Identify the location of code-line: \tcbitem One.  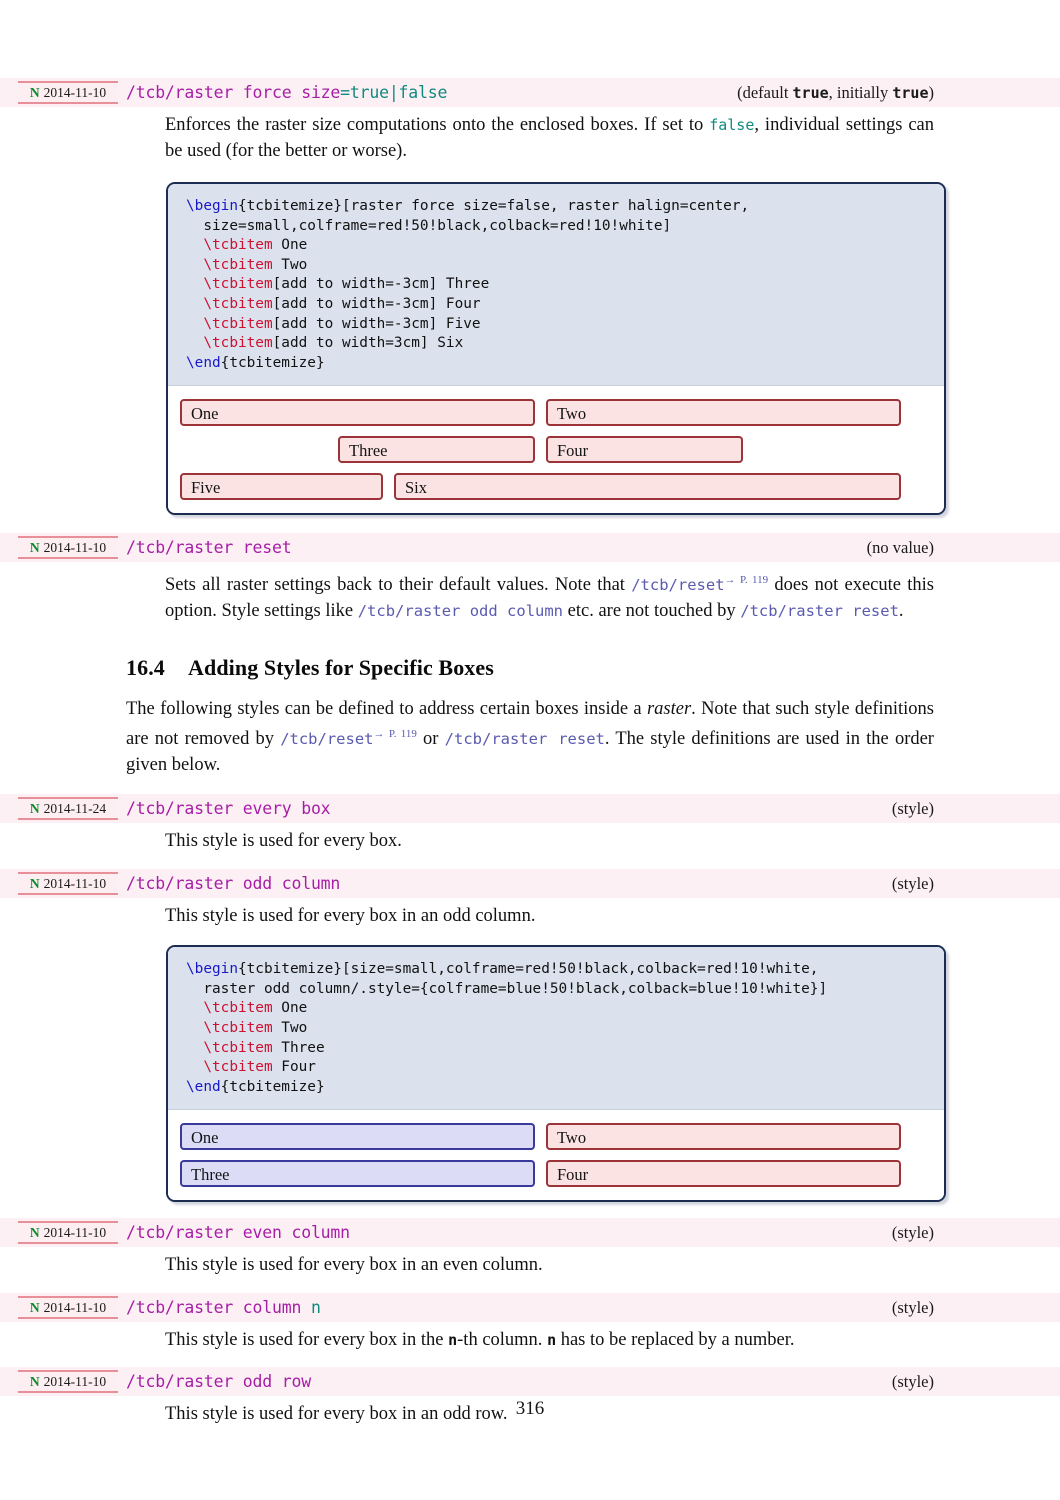
(557, 246).